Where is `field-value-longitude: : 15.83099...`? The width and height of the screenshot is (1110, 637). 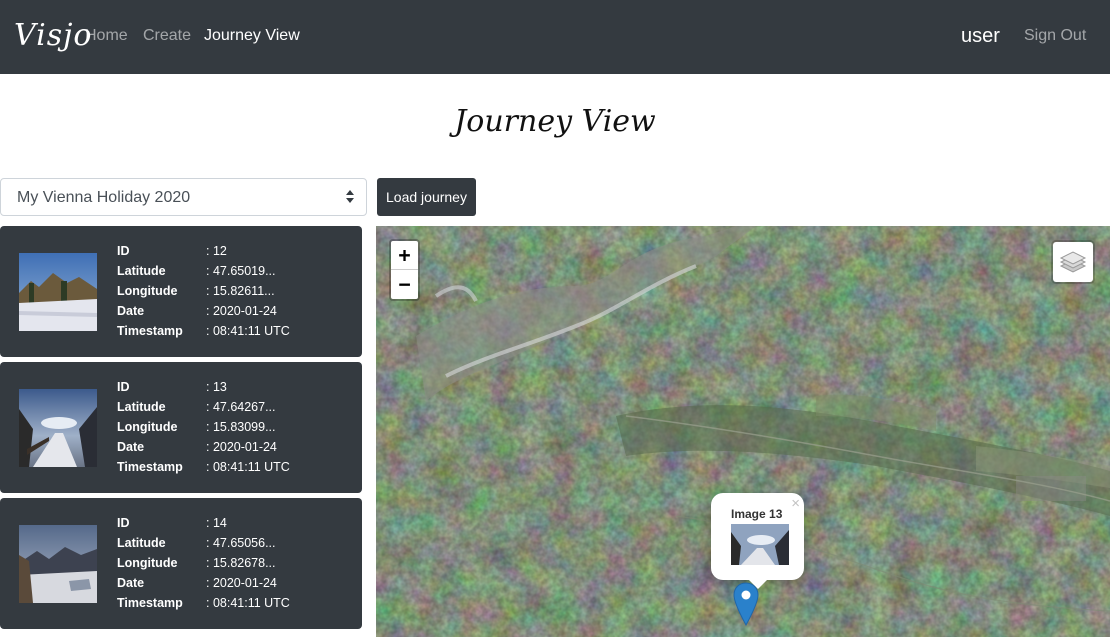
field-value-longitude: : 15.83099... is located at coordinates (241, 427).